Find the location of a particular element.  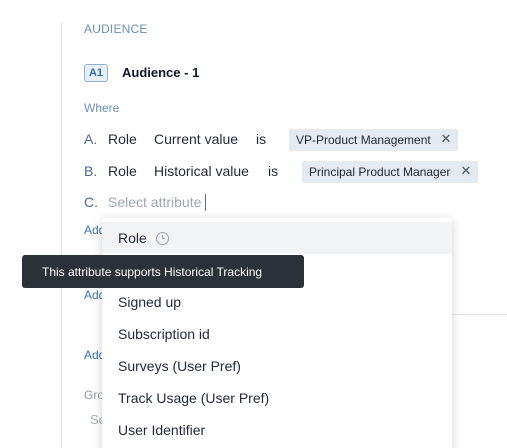

divider is located at coordinates (479, 314).